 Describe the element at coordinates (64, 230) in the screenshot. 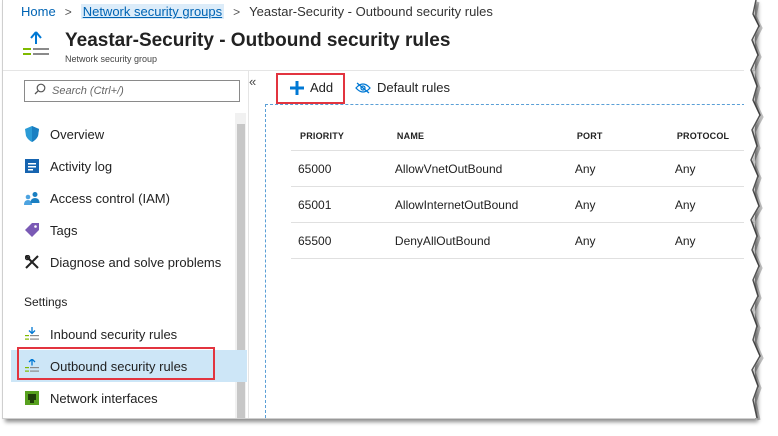

I see `sidebar-item-label: Tags` at that location.